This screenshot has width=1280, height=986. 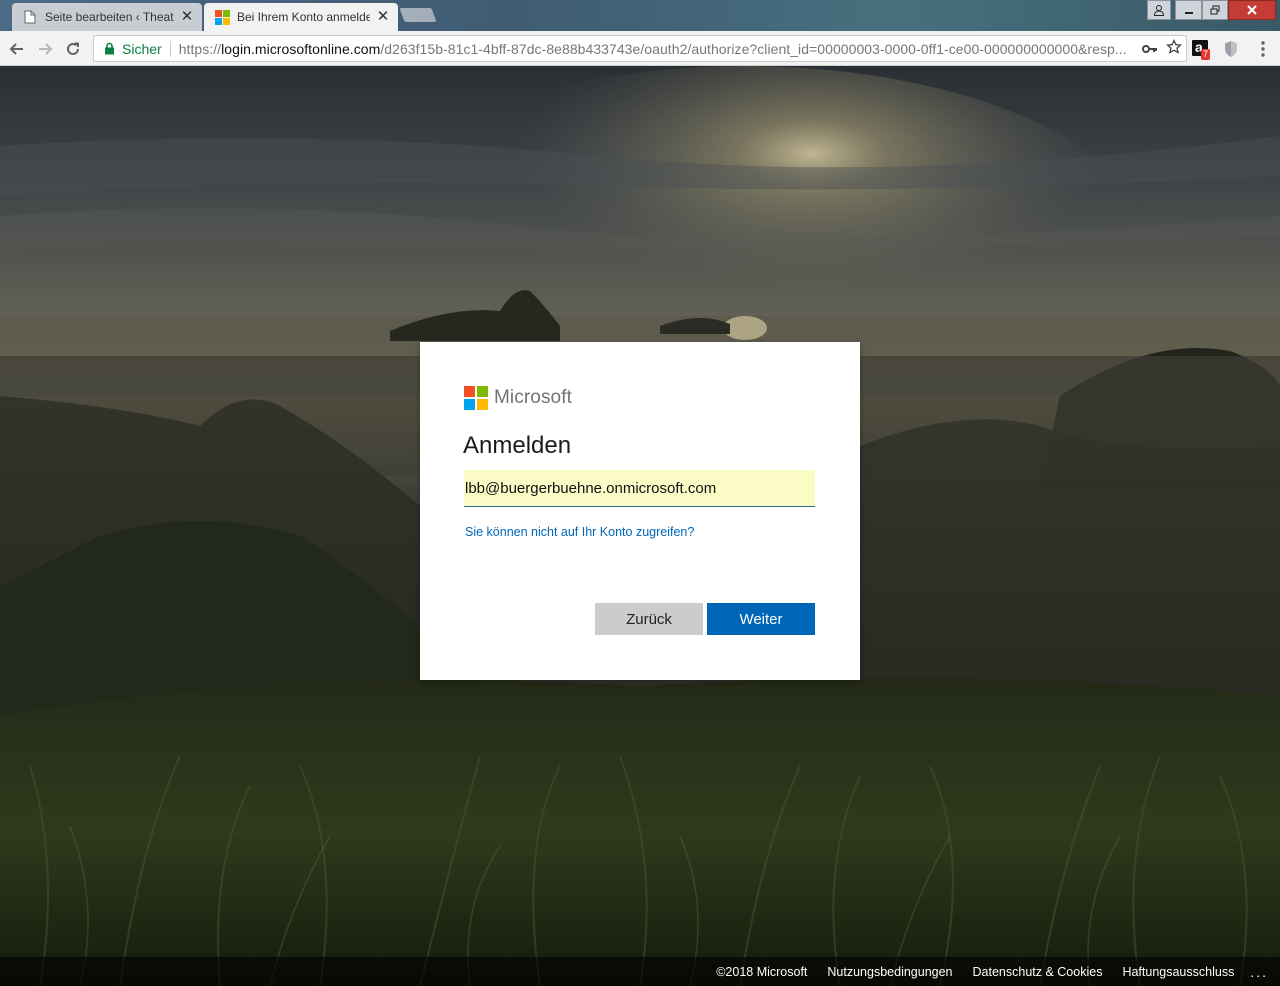 What do you see at coordinates (142, 49) in the screenshot?
I see `secure-label: Sicher` at bounding box center [142, 49].